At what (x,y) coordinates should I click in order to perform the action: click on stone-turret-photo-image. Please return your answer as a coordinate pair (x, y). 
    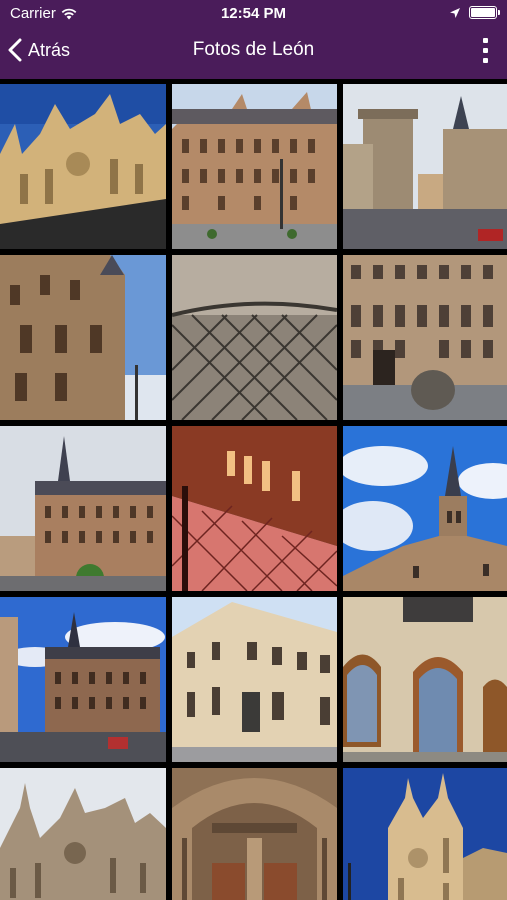
    Looking at the image, I should click on (83, 337).